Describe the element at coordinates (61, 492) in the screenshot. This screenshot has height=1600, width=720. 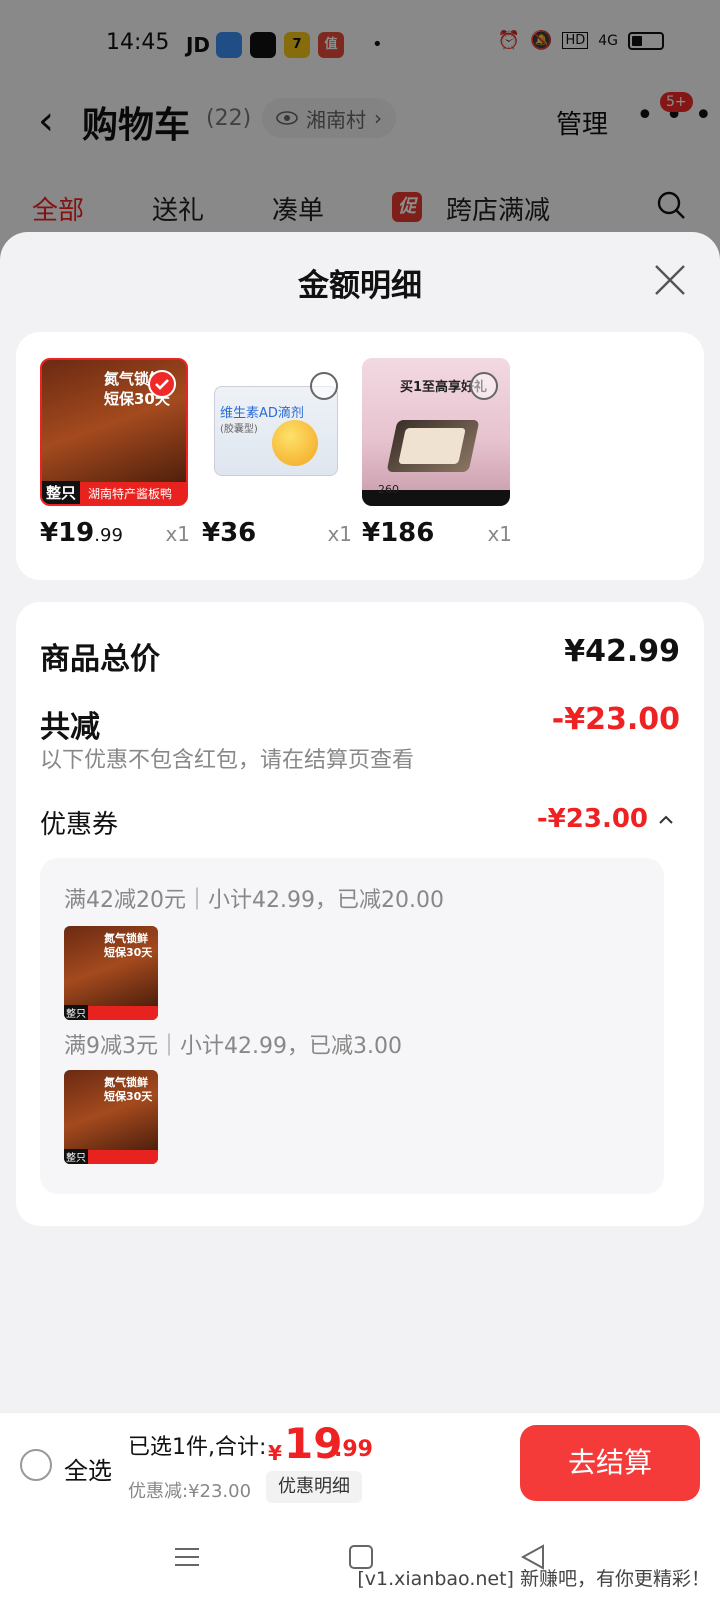
I see `thumb-tag: 整只` at that location.